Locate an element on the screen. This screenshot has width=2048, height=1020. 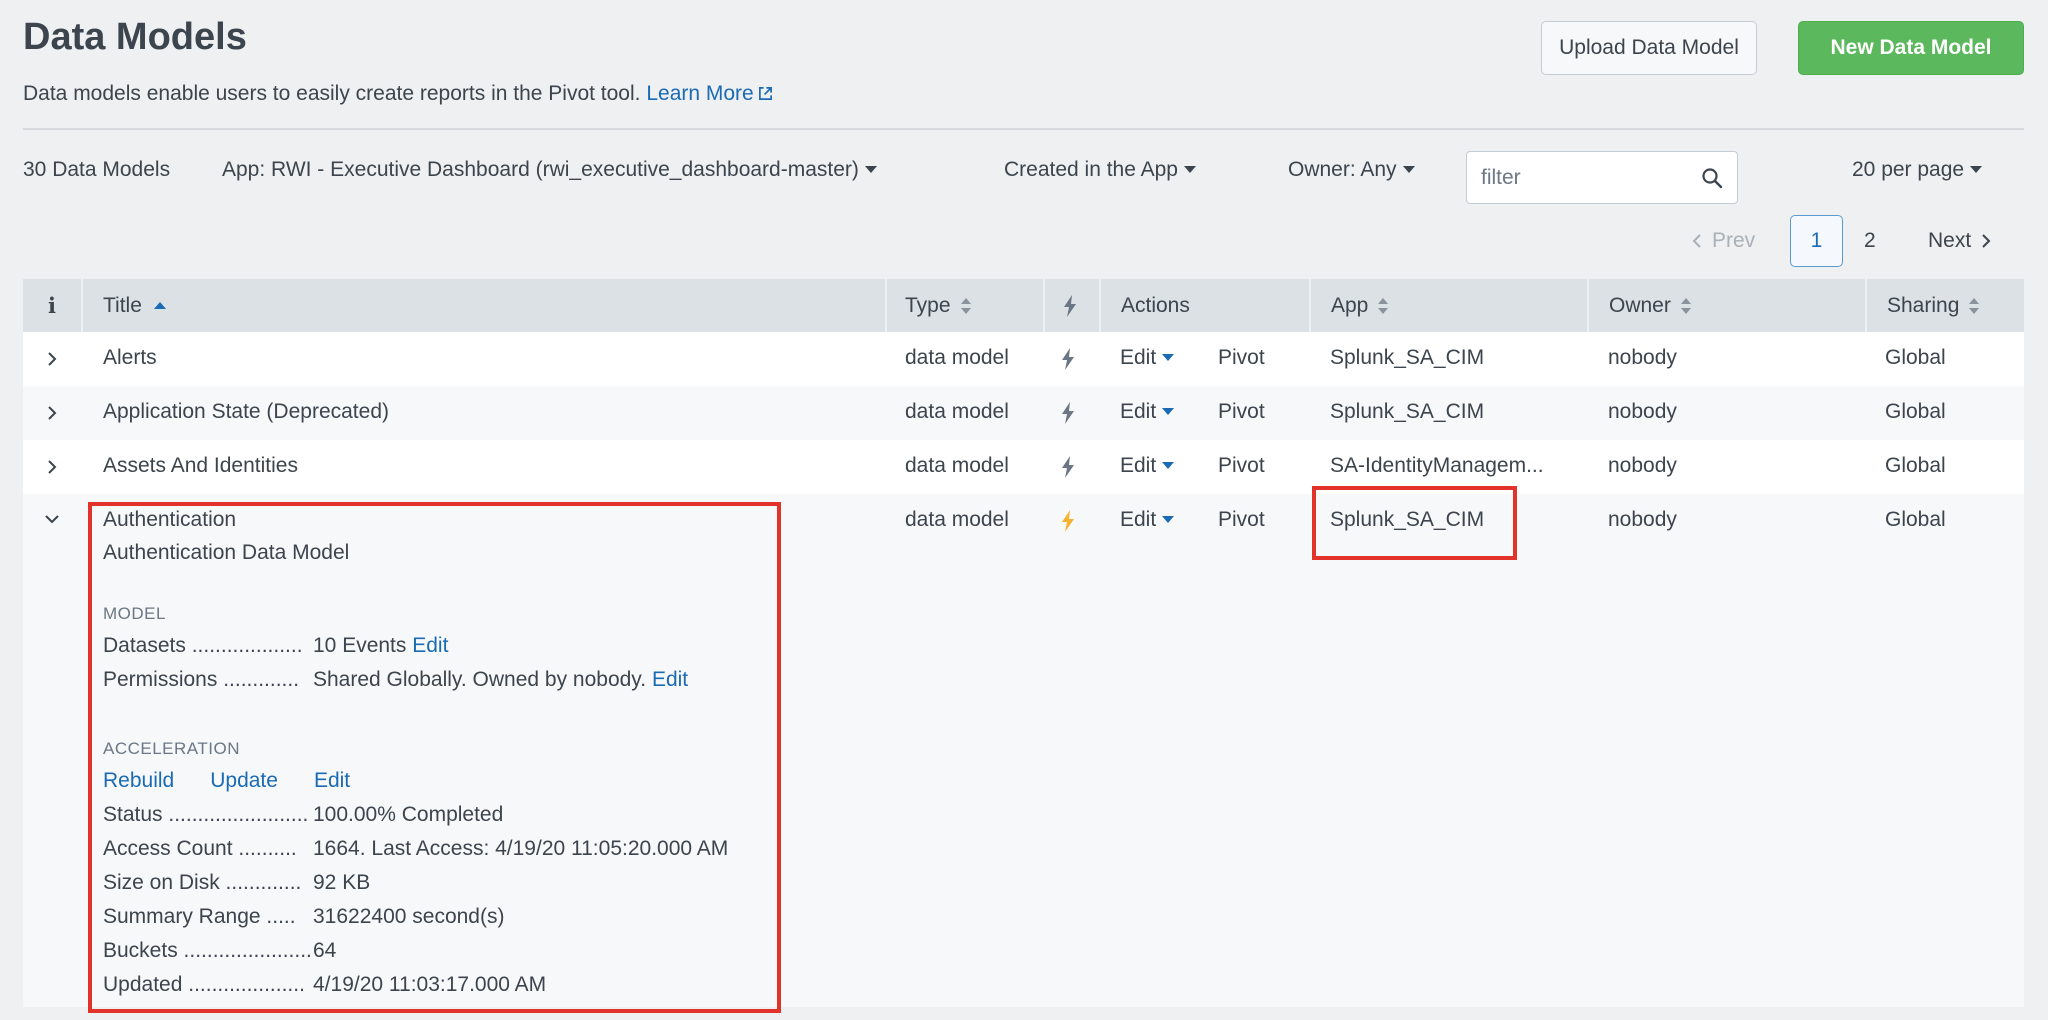
row-title-link: Assets And Identities is located at coordinates (200, 466).